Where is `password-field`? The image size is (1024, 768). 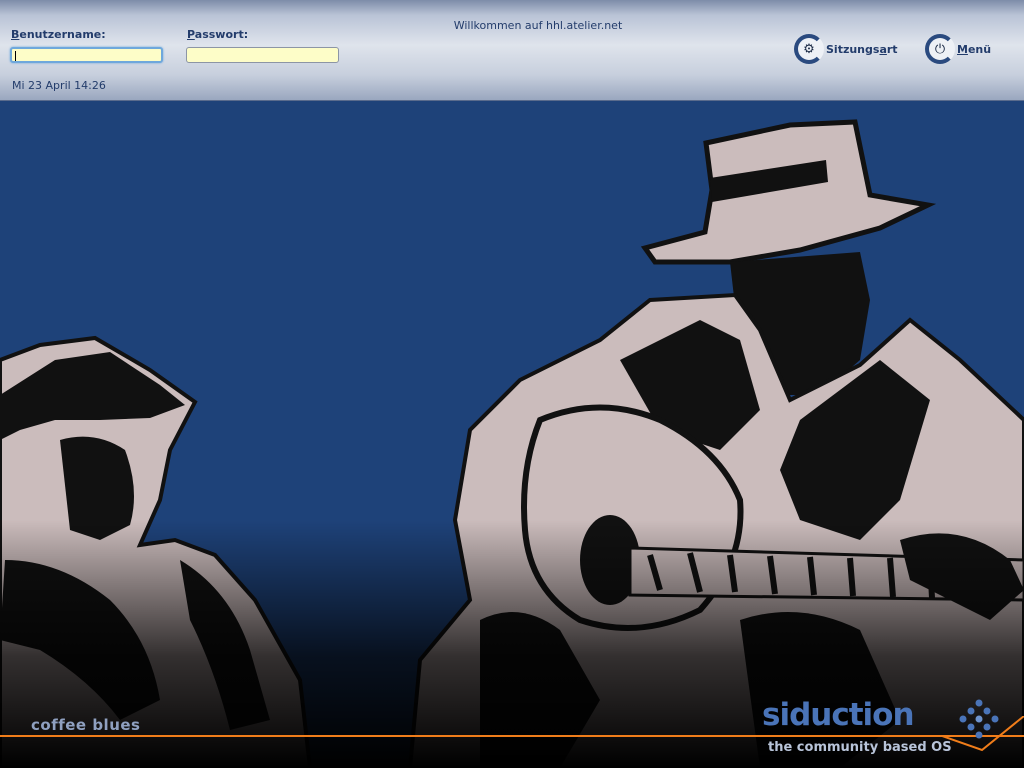
password-field is located at coordinates (262, 55).